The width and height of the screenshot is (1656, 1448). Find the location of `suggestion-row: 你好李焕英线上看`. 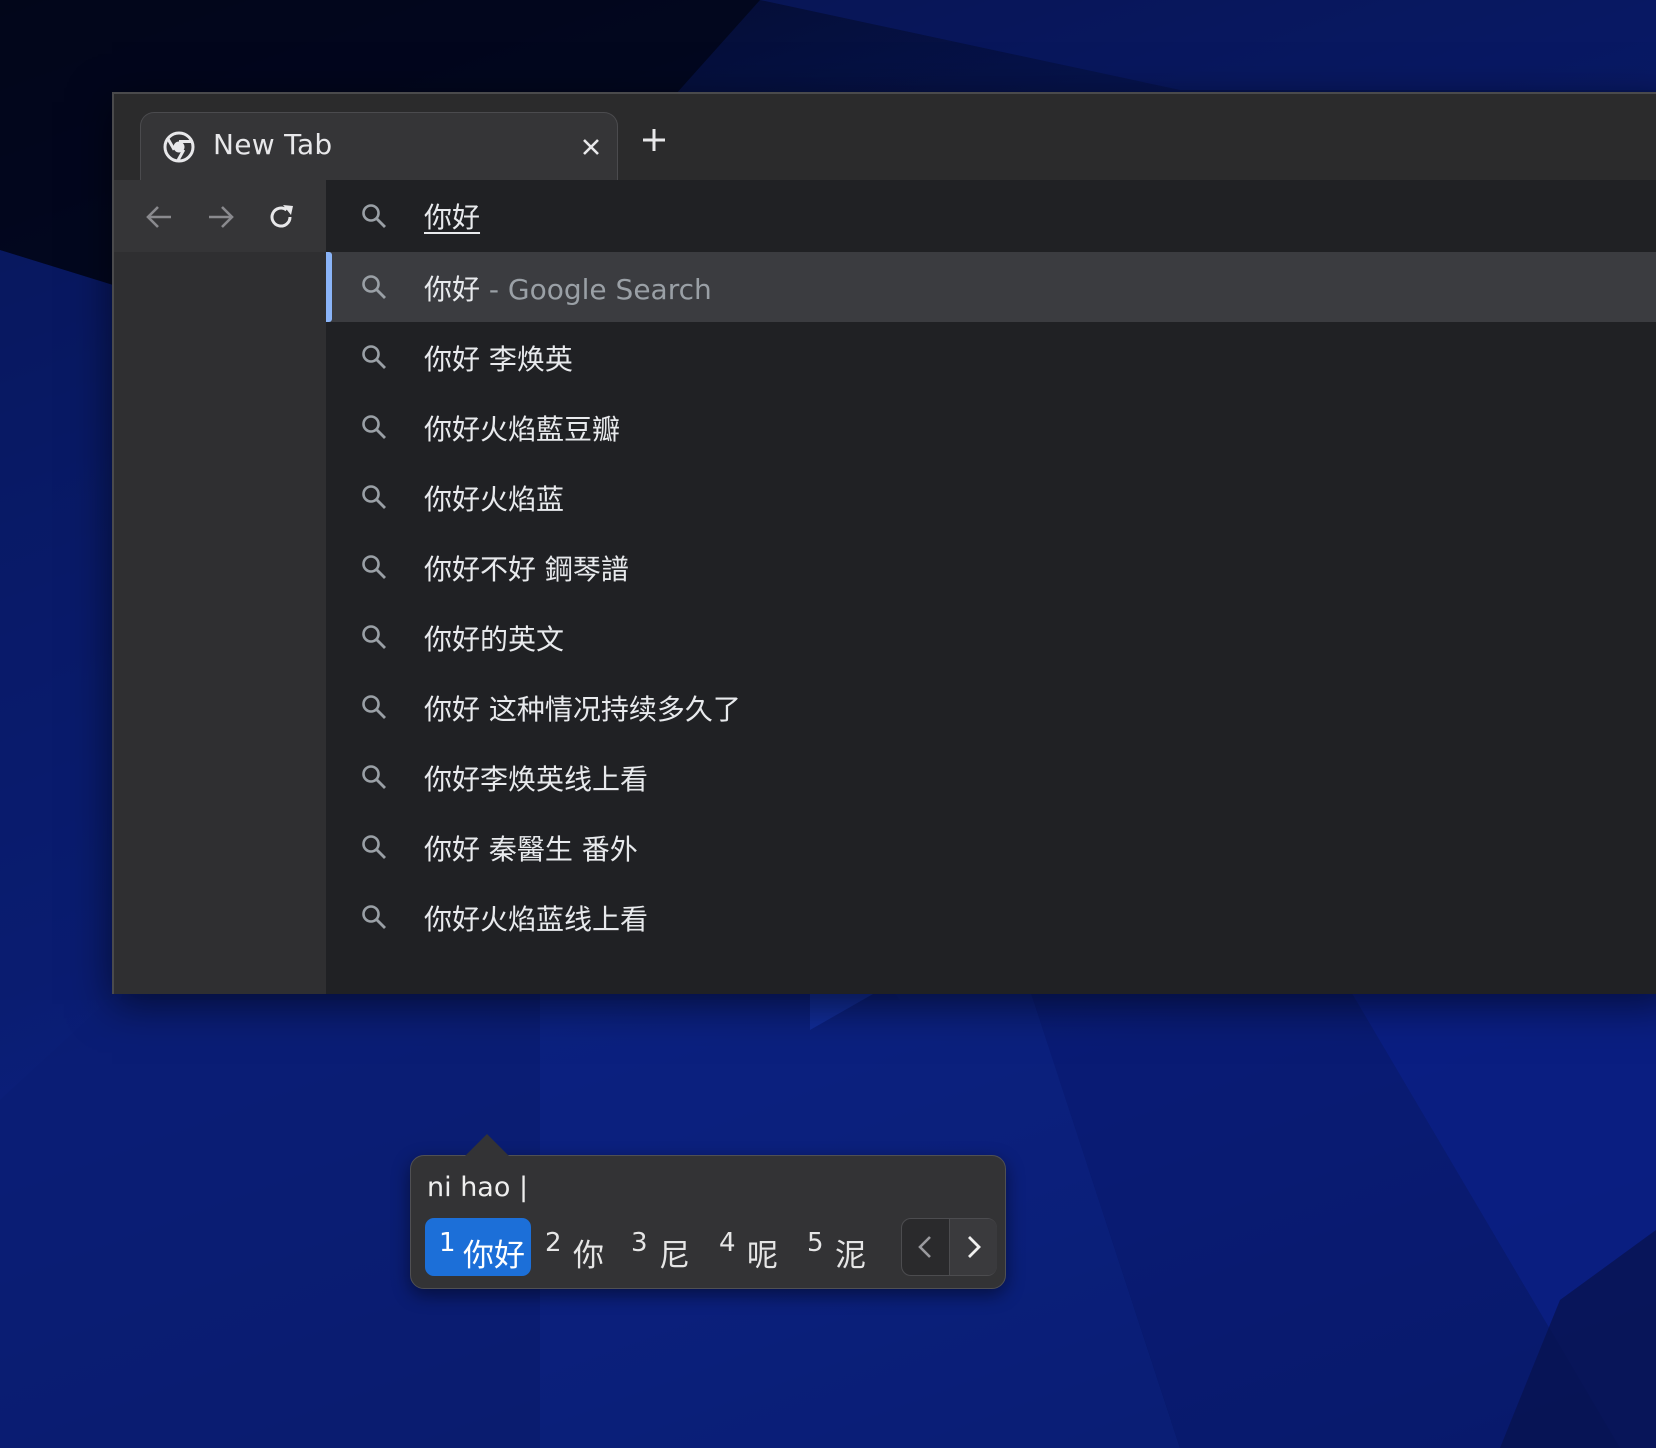

suggestion-row: 你好李焕英线上看 is located at coordinates (991, 777).